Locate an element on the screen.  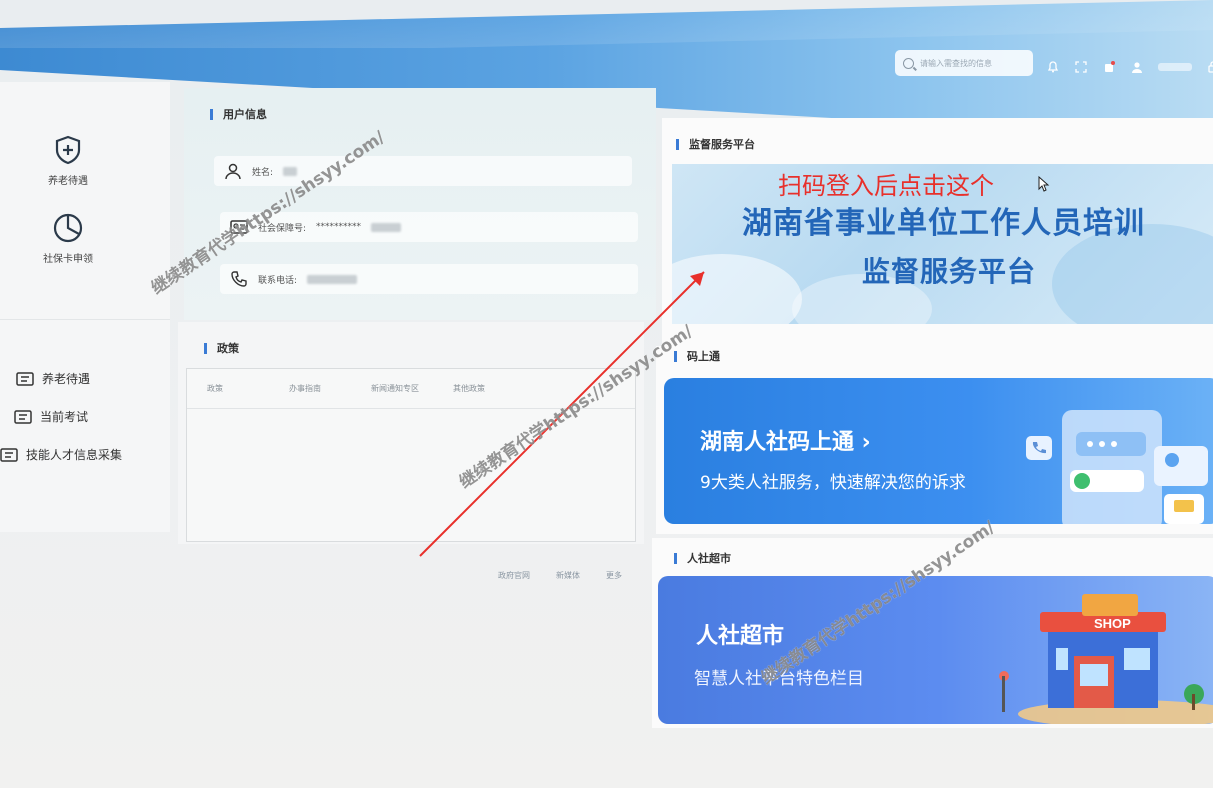
tile-label: 社保卡申领 is located at coordinates (68, 259).